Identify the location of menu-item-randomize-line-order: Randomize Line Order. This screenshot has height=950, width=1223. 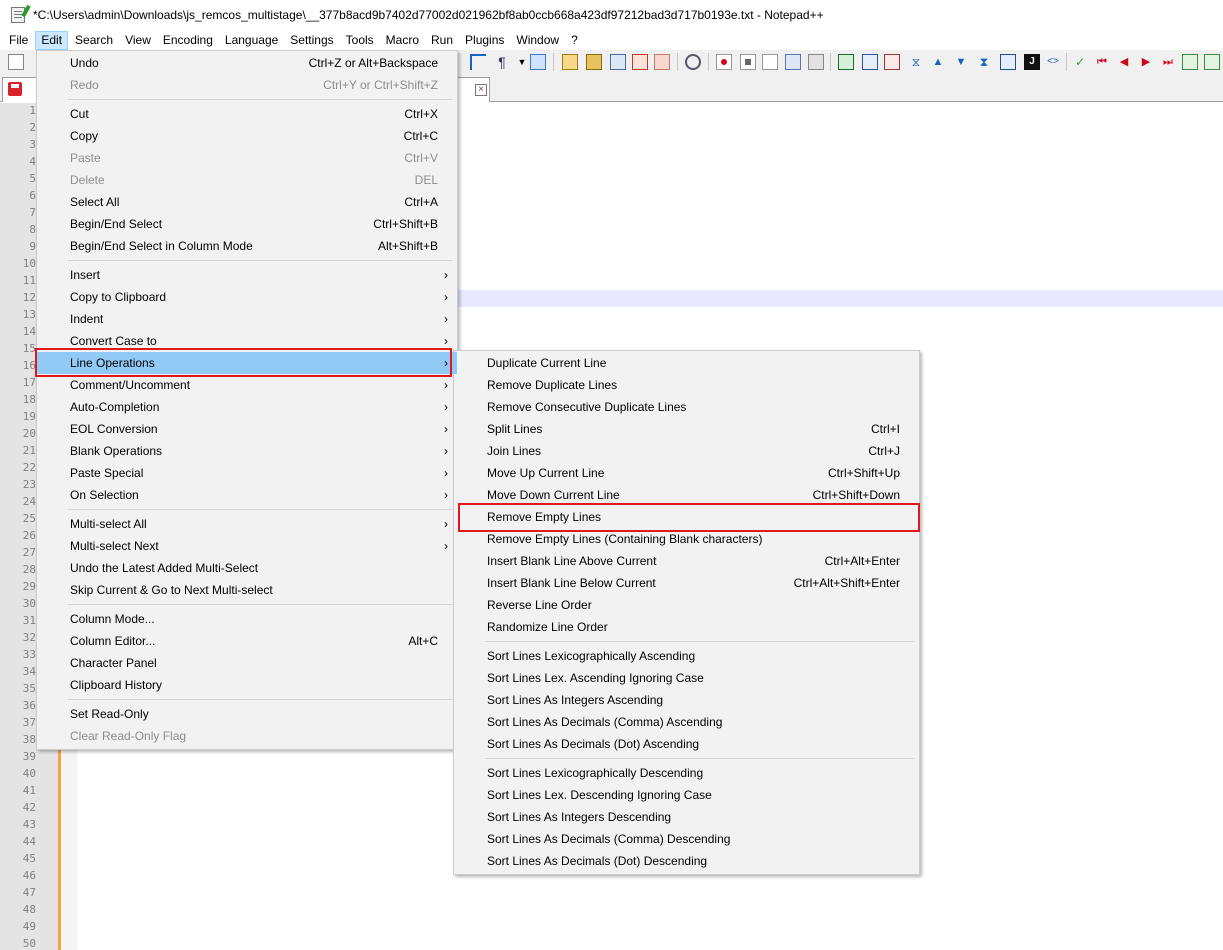
(698, 627).